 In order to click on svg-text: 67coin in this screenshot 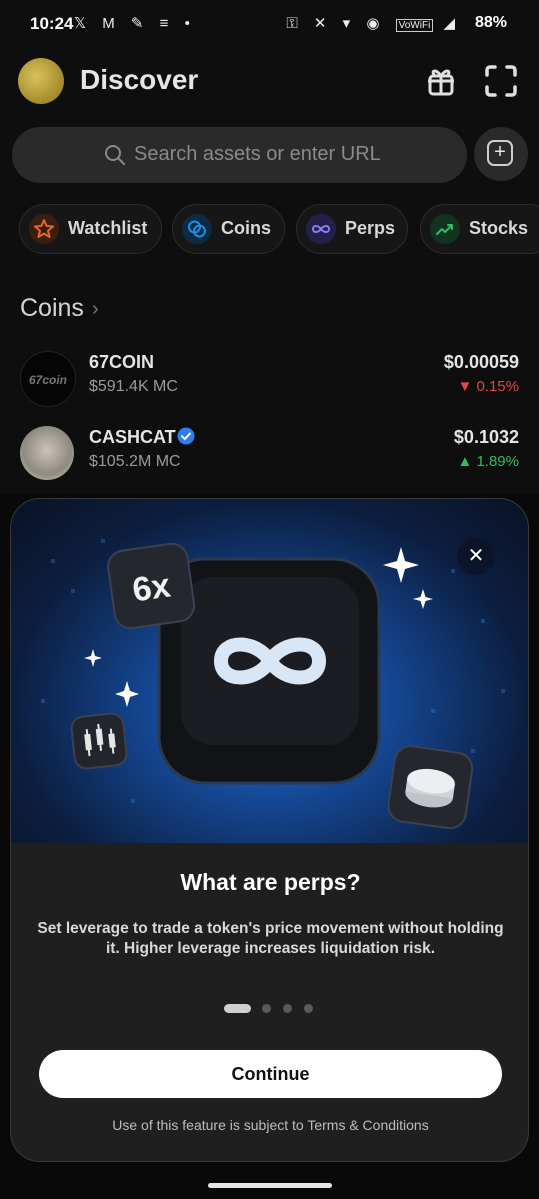, I will do `click(48, 380)`.